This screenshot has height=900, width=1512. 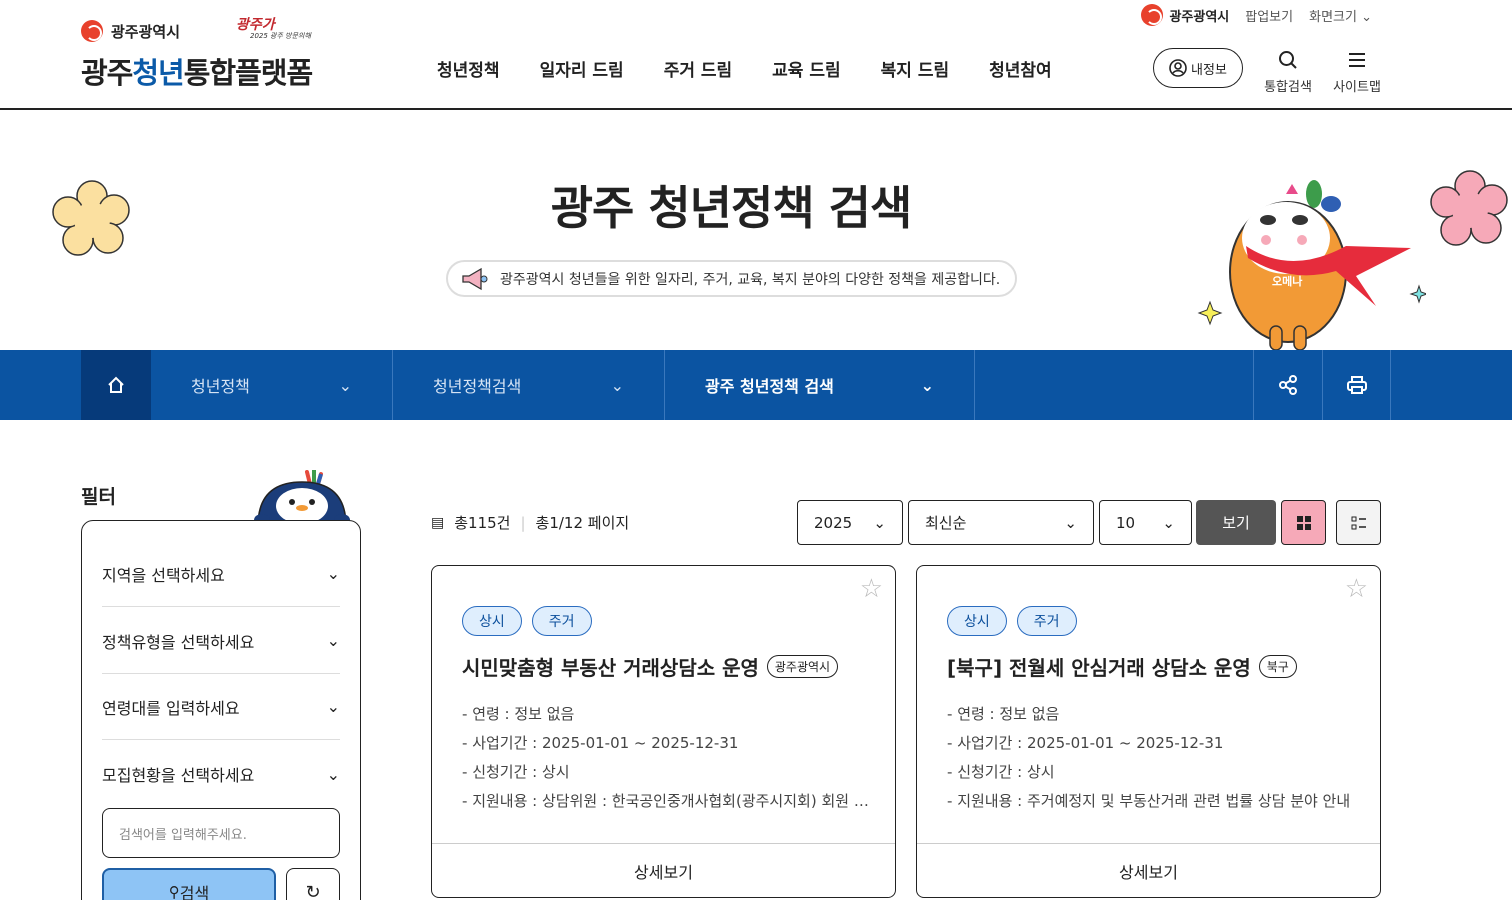 I want to click on recruit-status-label: 모집현황을 선택하세요, so click(x=178, y=775).